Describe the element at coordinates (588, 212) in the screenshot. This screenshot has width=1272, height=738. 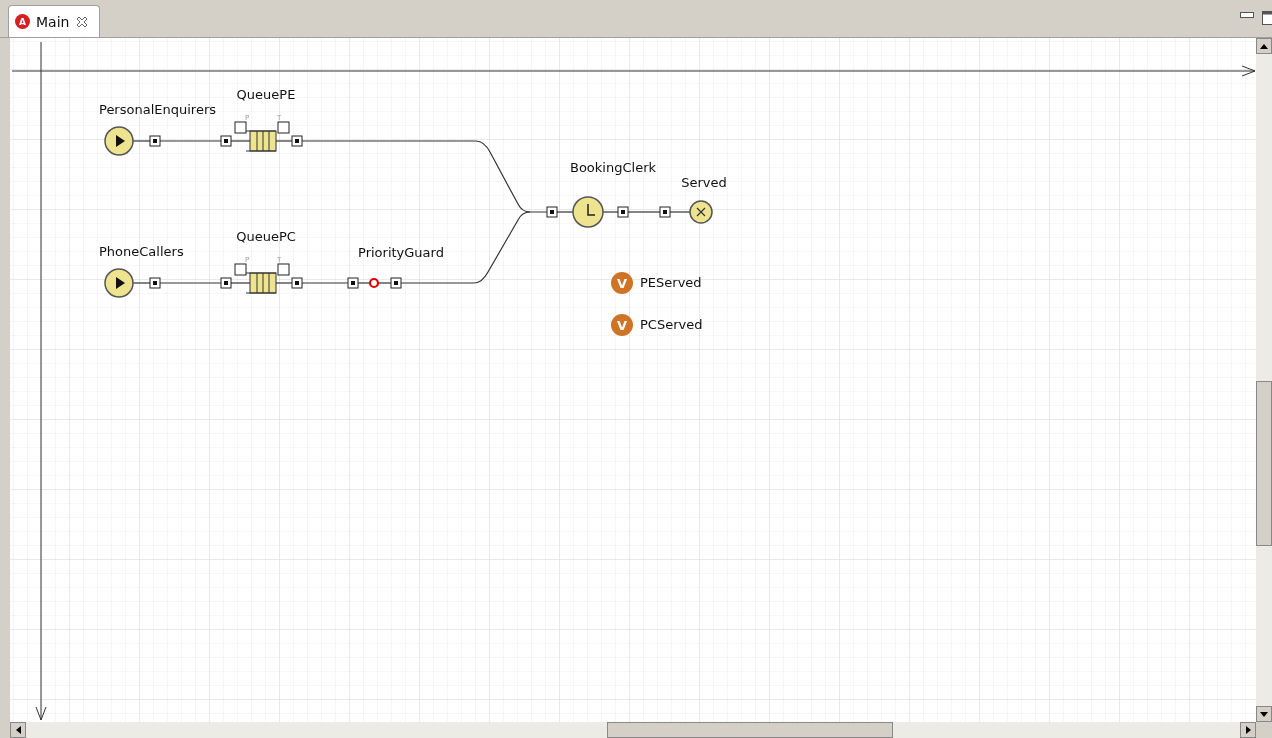
I see `clock-icon` at that location.